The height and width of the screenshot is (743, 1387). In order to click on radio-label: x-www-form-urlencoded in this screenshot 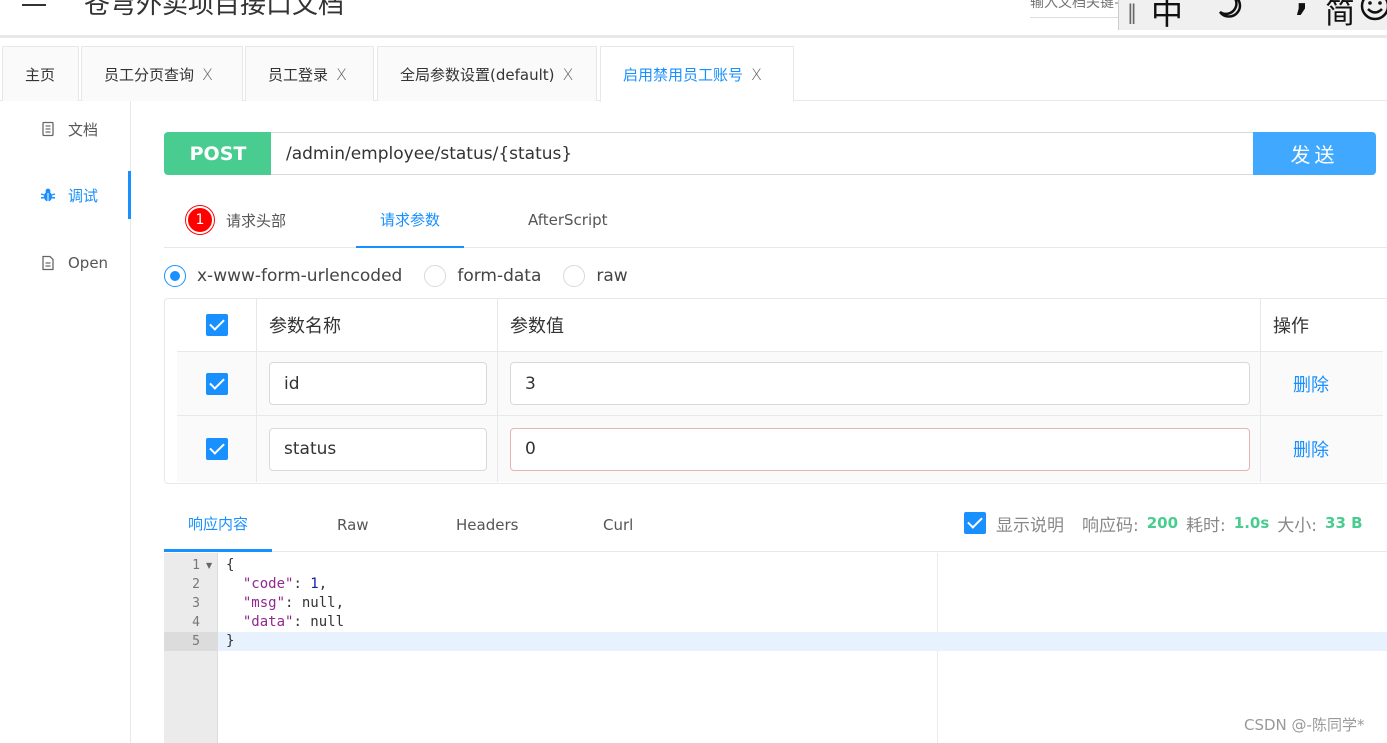, I will do `click(300, 276)`.